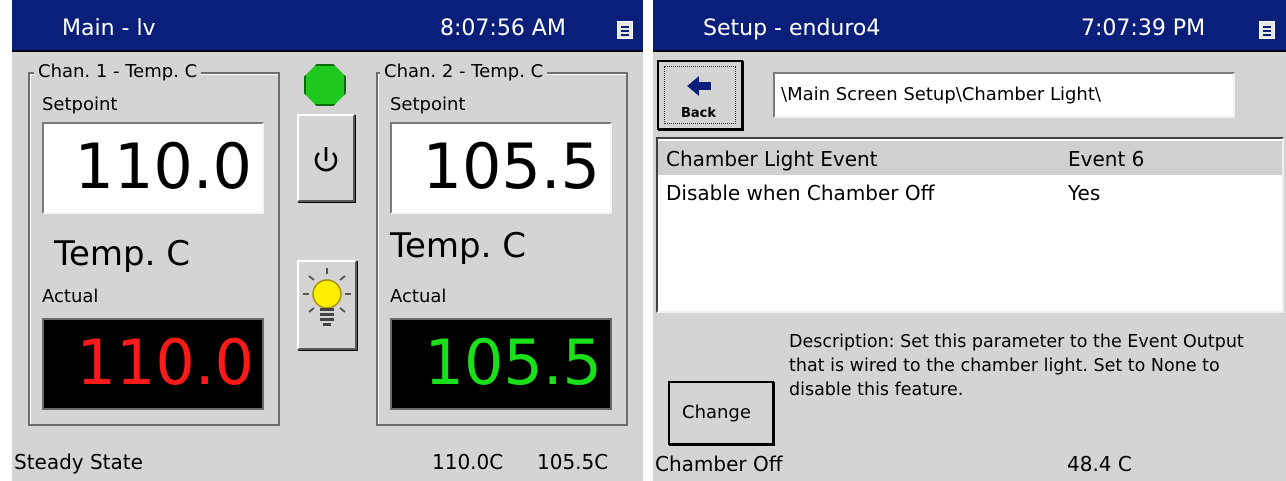 The image size is (1286, 481). I want to click on list-item: Chamber Light Event Event 6, so click(970, 158).